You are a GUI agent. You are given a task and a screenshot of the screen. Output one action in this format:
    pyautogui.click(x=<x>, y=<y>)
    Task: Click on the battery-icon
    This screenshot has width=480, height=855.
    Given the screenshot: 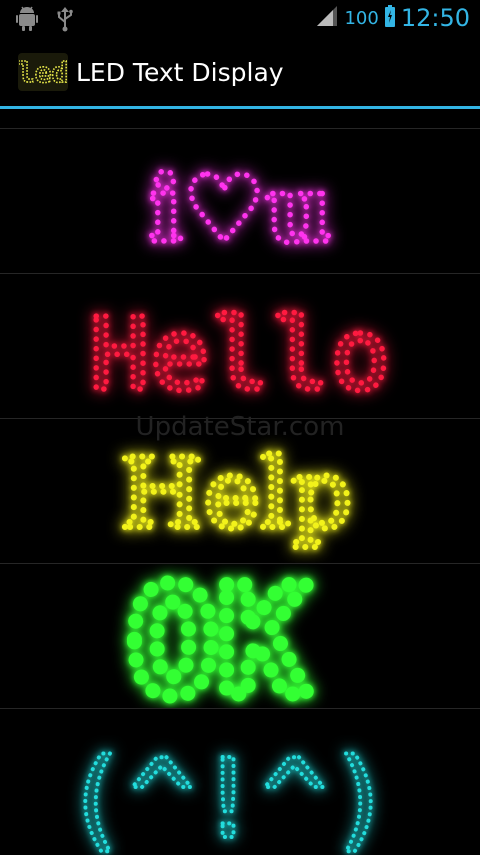 What is the action you would take?
    pyautogui.click(x=389, y=18)
    